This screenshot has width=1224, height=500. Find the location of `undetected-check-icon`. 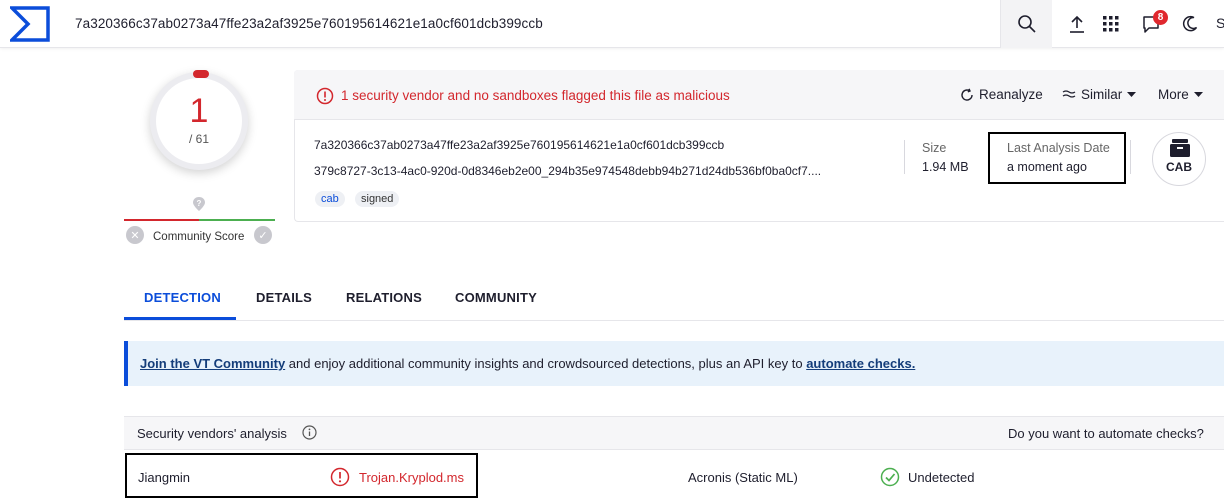

undetected-check-icon is located at coordinates (890, 477).